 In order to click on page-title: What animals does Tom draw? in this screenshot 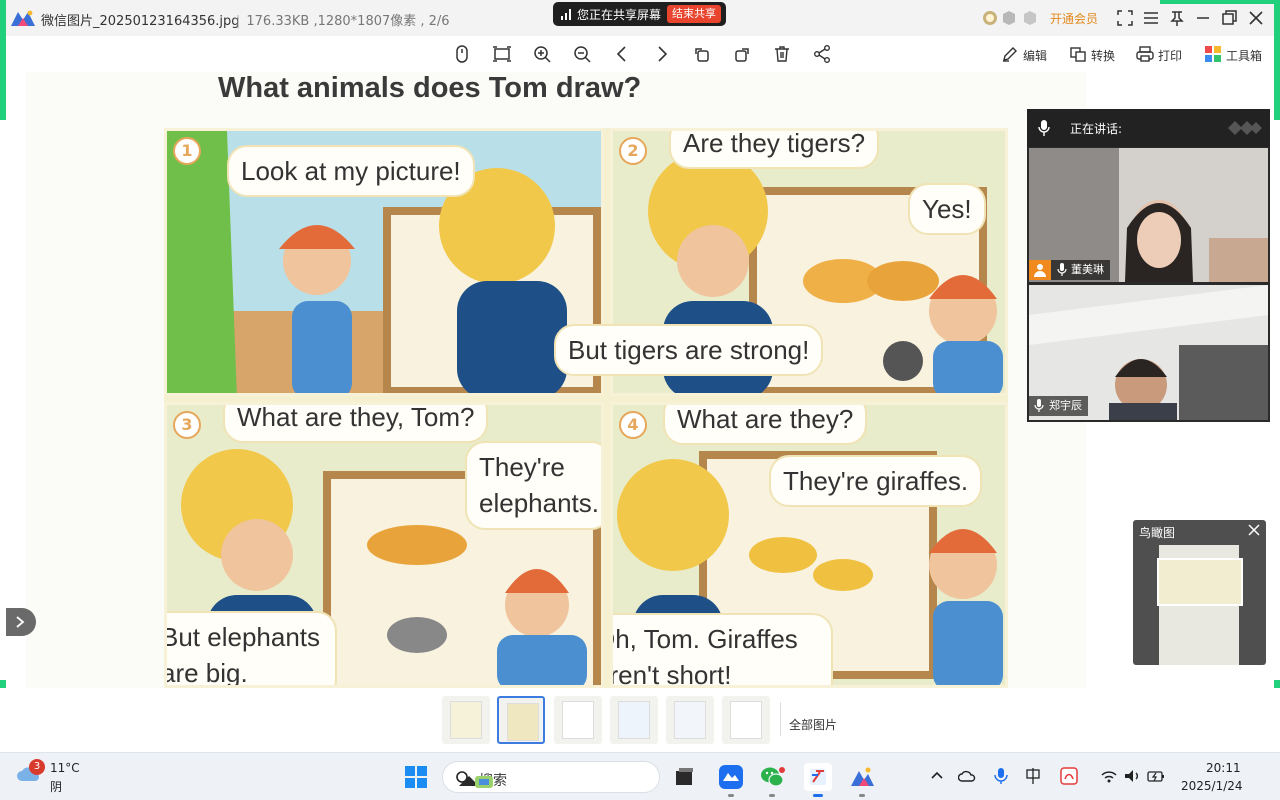, I will do `click(430, 88)`.